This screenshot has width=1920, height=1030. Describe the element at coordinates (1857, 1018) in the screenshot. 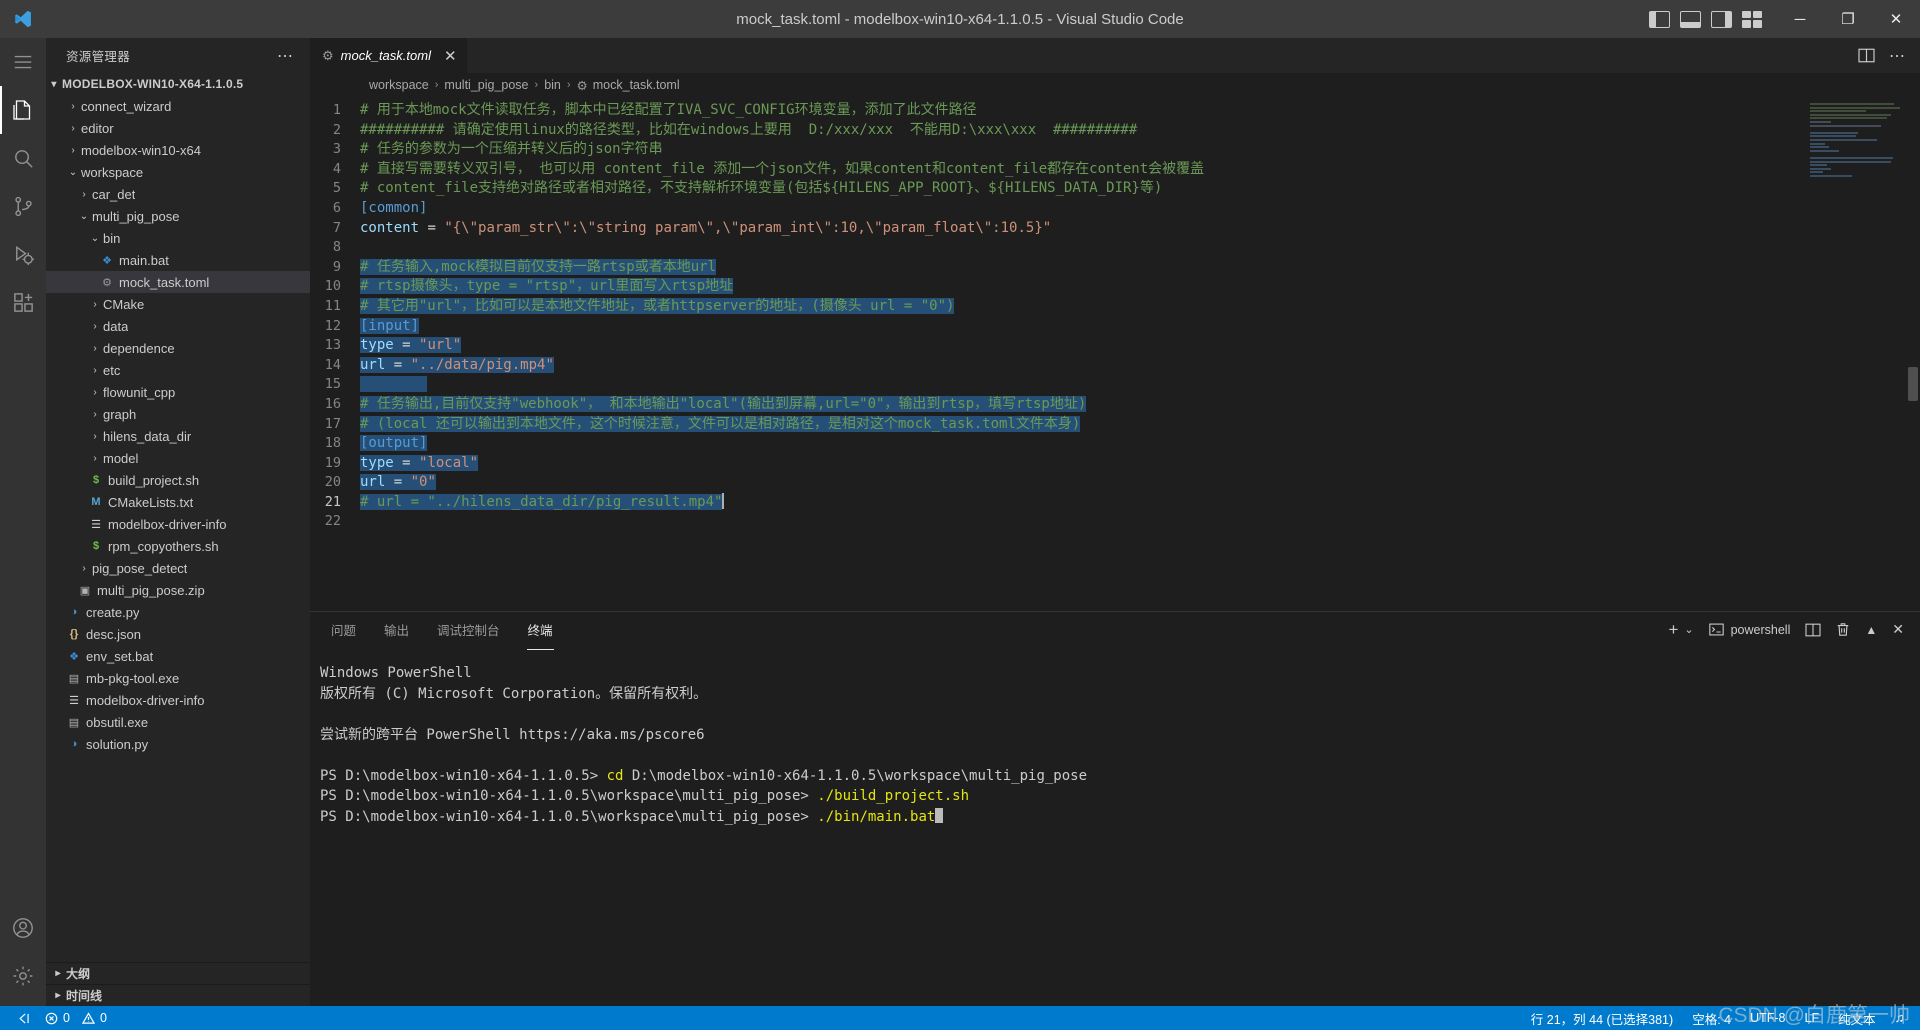

I see `language-mode: 纯文本` at that location.